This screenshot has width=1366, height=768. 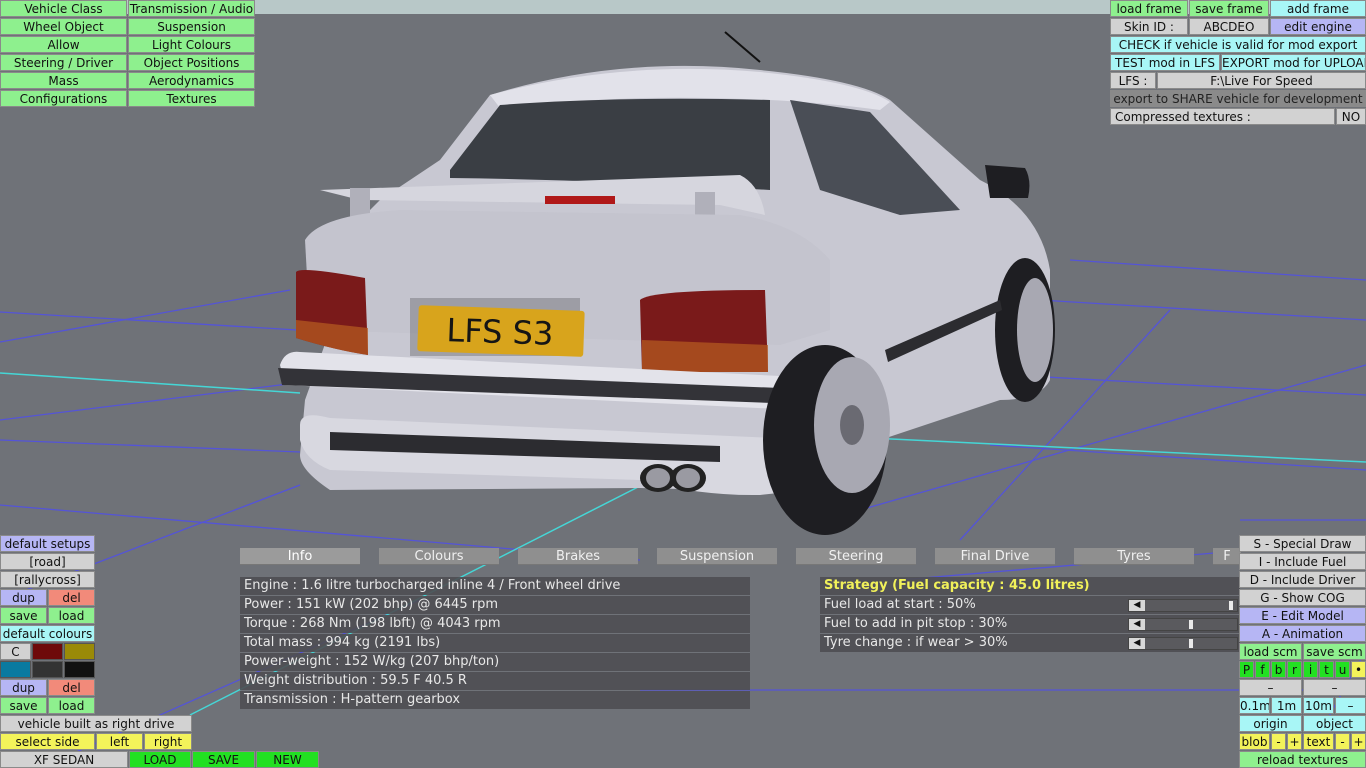 What do you see at coordinates (47, 579) in the screenshot?
I see `setup-rallycross-item: [rallycross]` at bounding box center [47, 579].